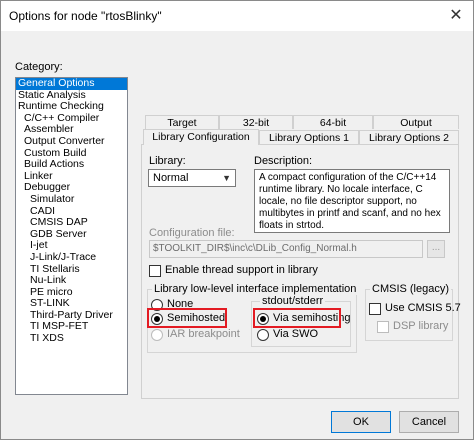 The width and height of the screenshot is (474, 440). I want to click on use-cmsis-checkbox, so click(375, 309).